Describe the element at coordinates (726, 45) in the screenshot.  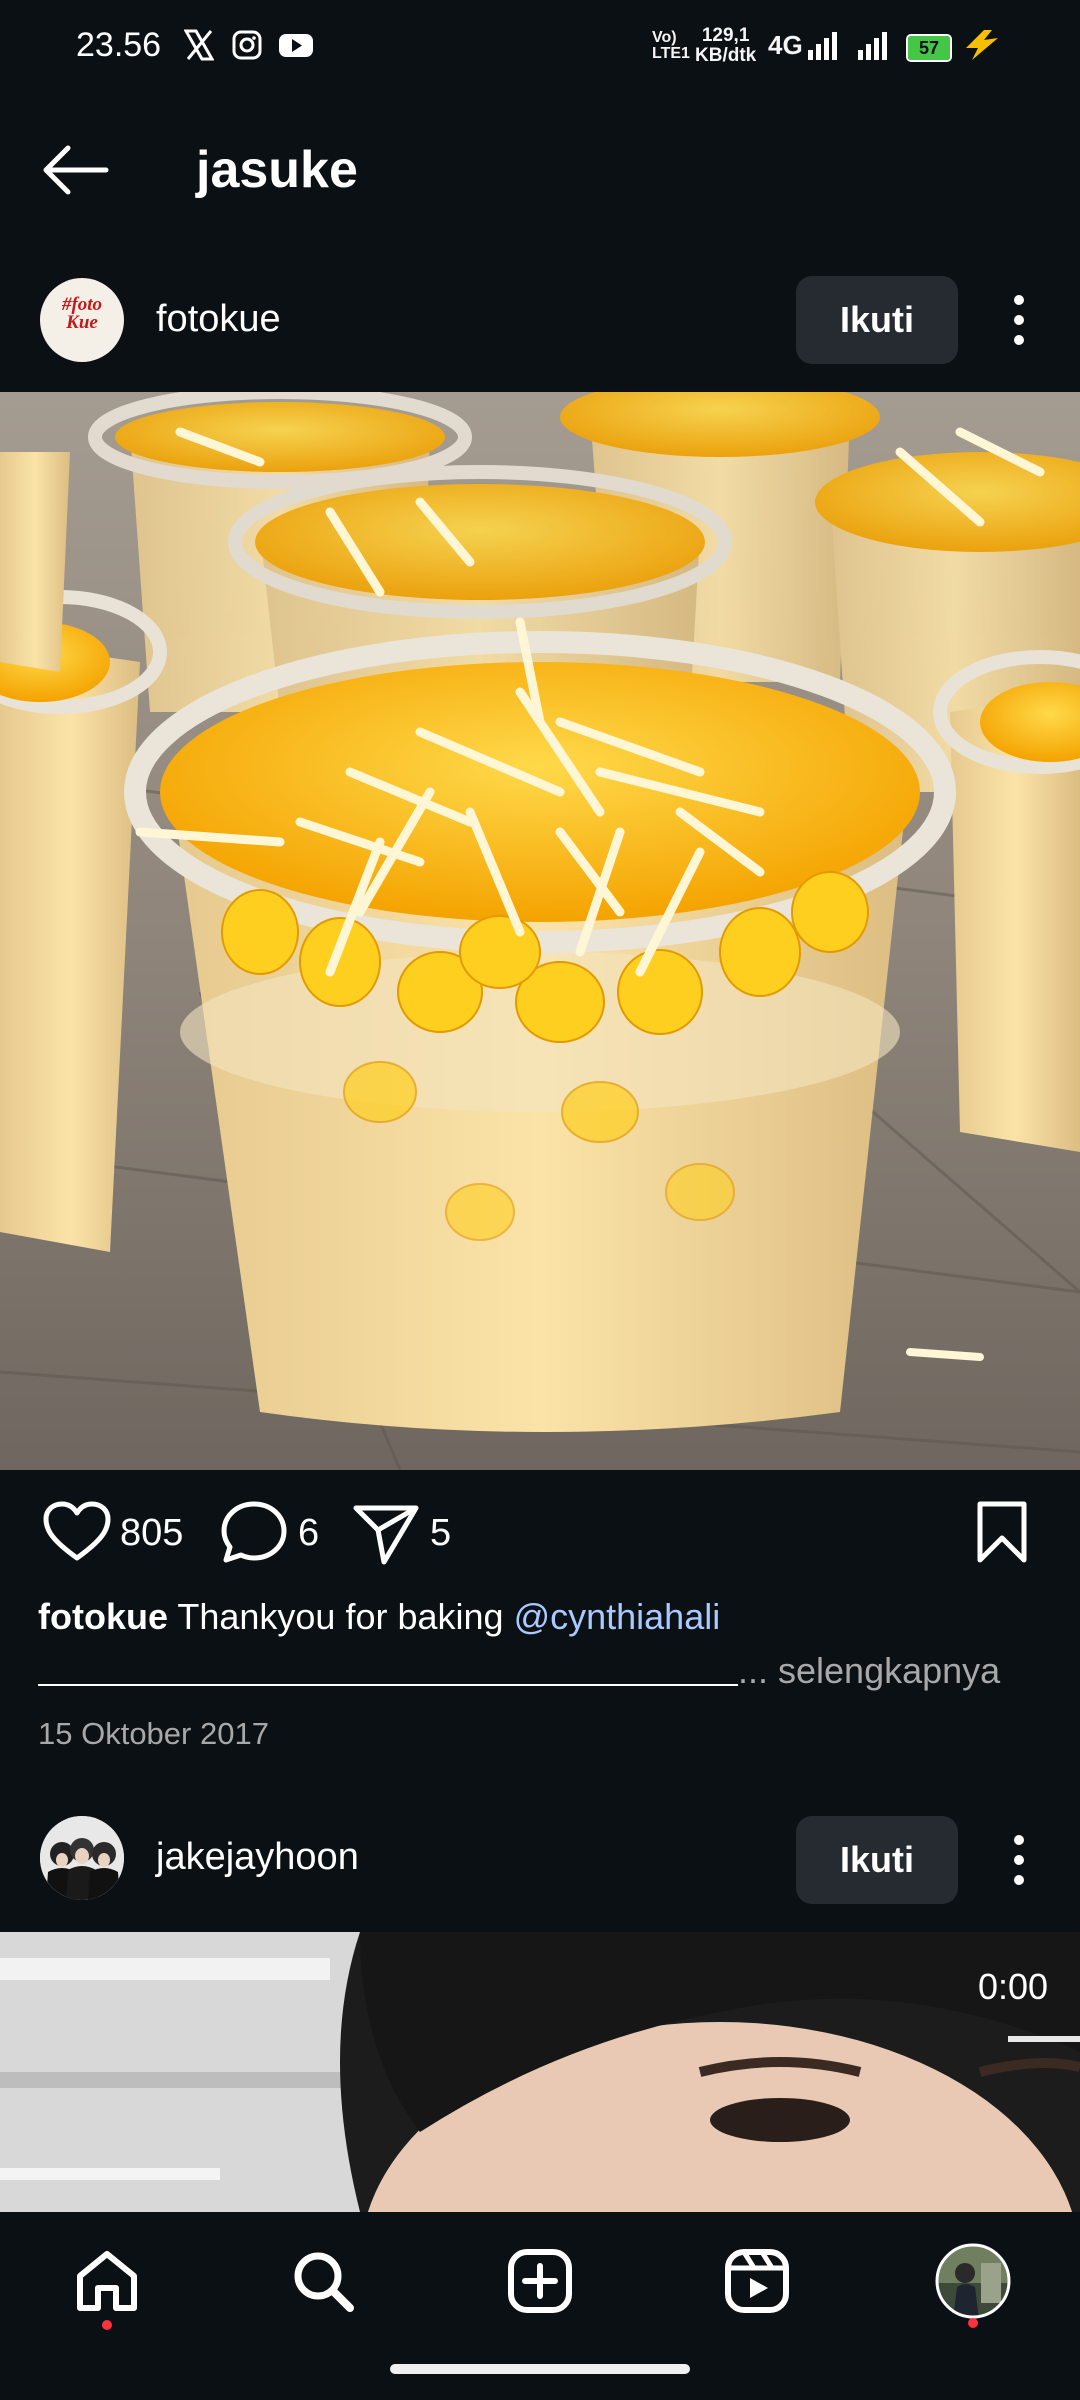
I see `network-speed: 129,1 KB/dtk` at that location.